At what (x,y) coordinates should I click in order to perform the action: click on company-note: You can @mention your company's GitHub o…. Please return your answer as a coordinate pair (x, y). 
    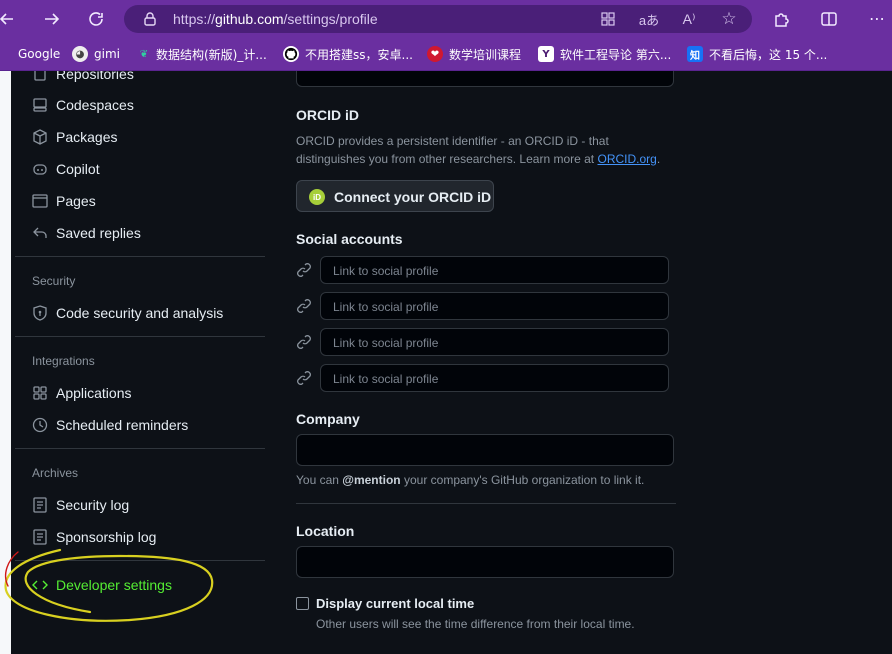
    Looking at the image, I should click on (470, 480).